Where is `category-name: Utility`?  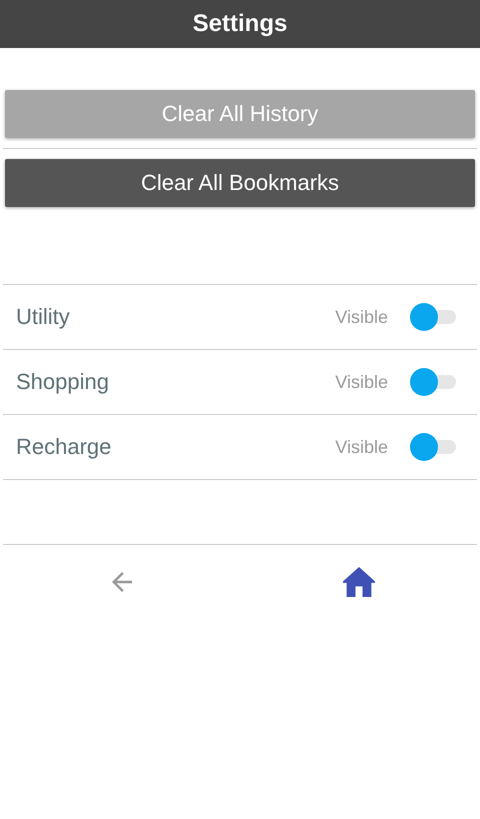 category-name: Utility is located at coordinates (43, 317).